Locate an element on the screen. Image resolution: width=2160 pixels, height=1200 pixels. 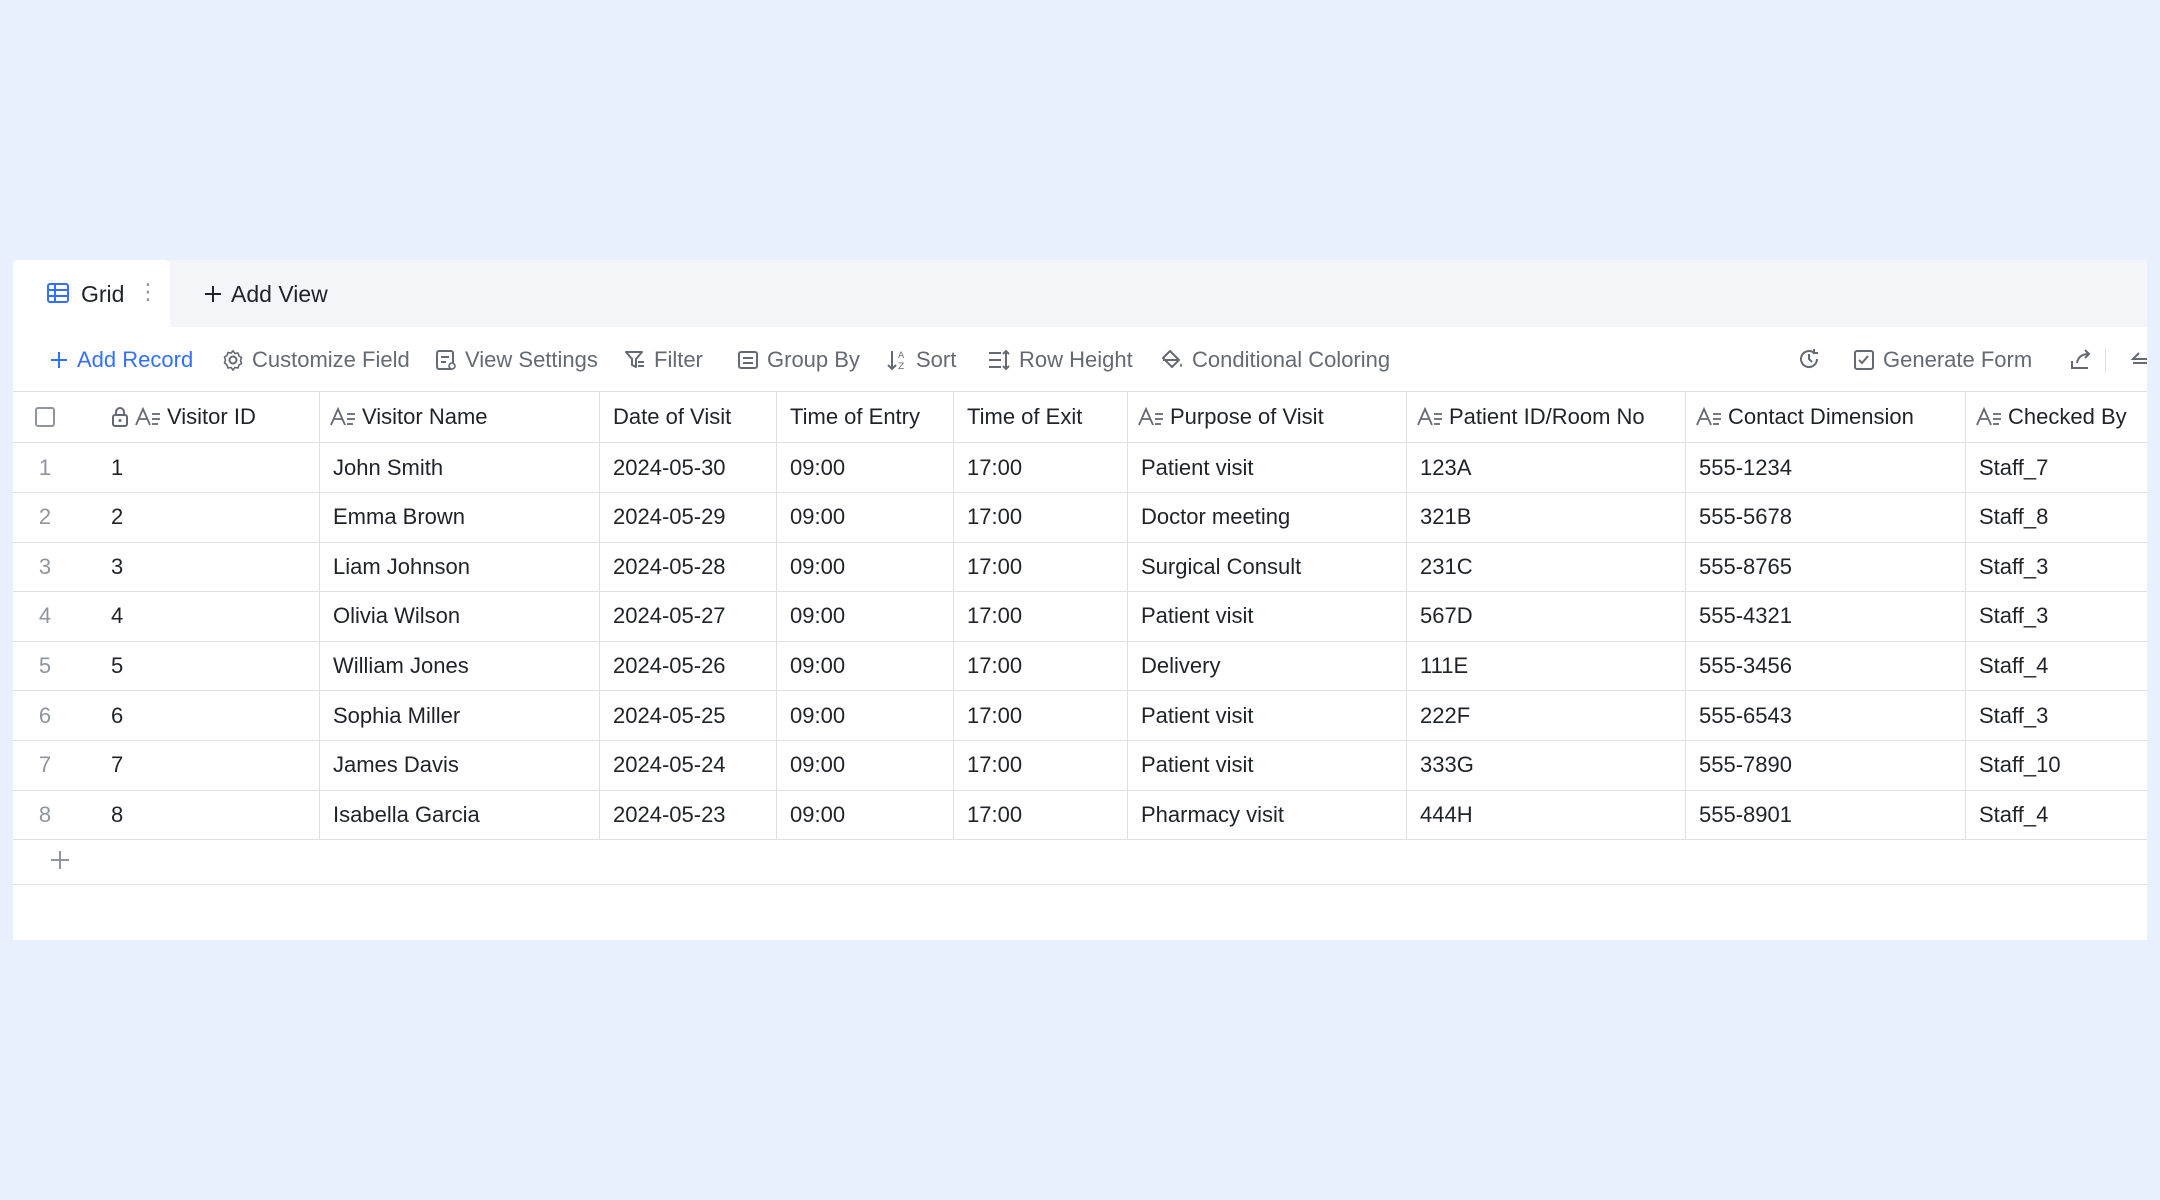
table-cell: Staff_10 is located at coordinates (2056, 765).